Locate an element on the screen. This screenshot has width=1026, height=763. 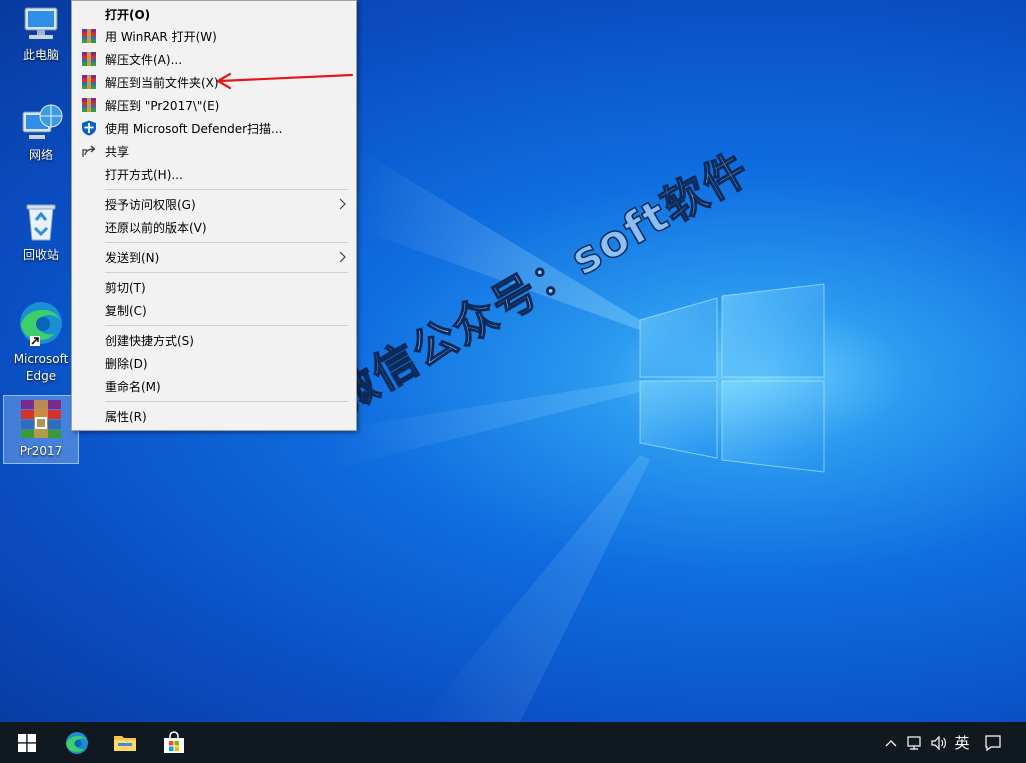
menu-item-open: 打开(O) is located at coordinates (214, 14).